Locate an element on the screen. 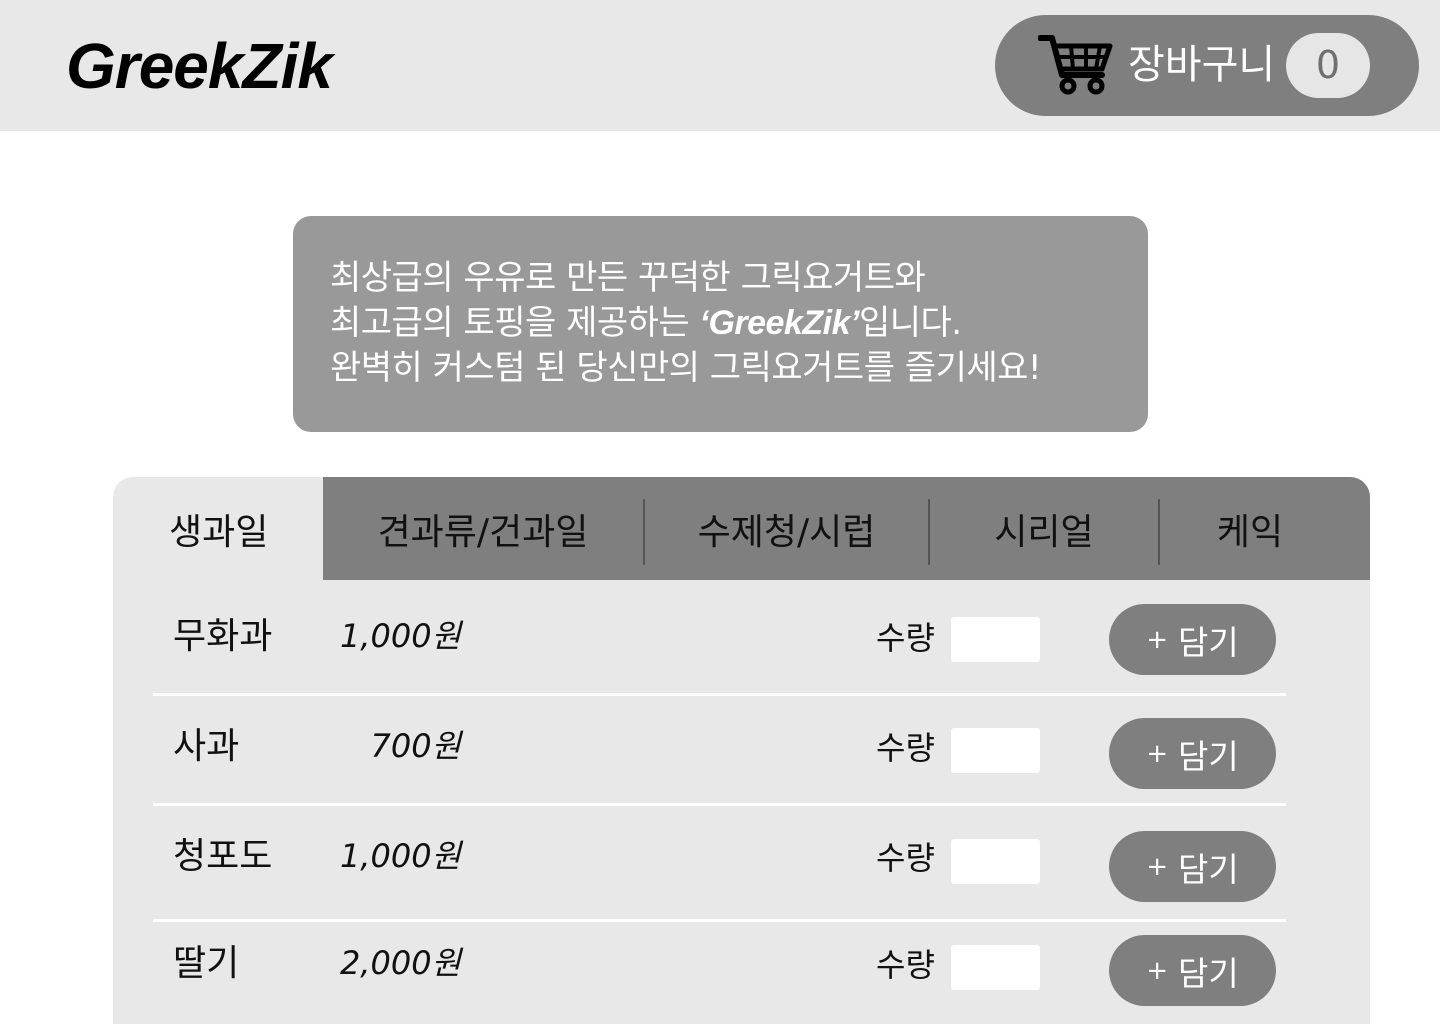 The width and height of the screenshot is (1440, 1024). tab-fresh-fruit: 생과일 is located at coordinates (218, 528).